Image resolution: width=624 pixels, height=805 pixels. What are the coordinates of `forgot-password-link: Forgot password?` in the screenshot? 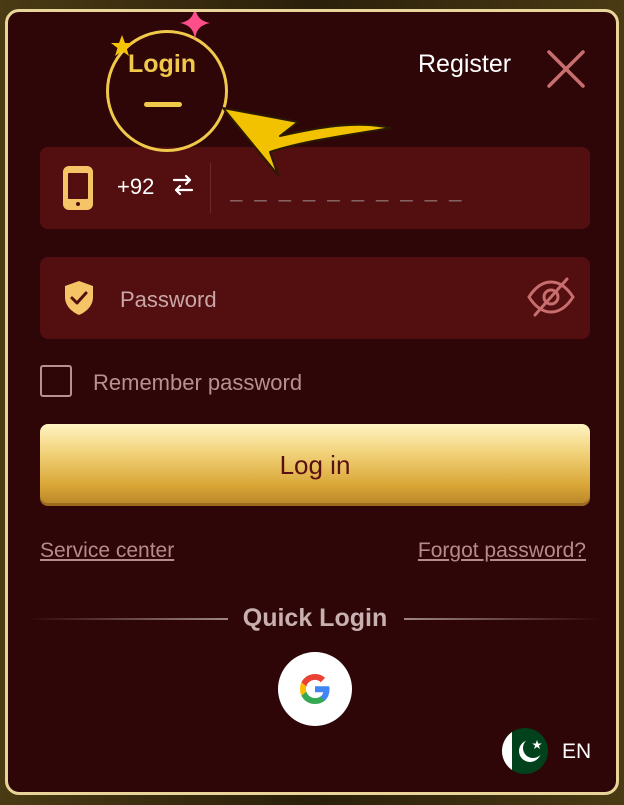 It's located at (502, 551).